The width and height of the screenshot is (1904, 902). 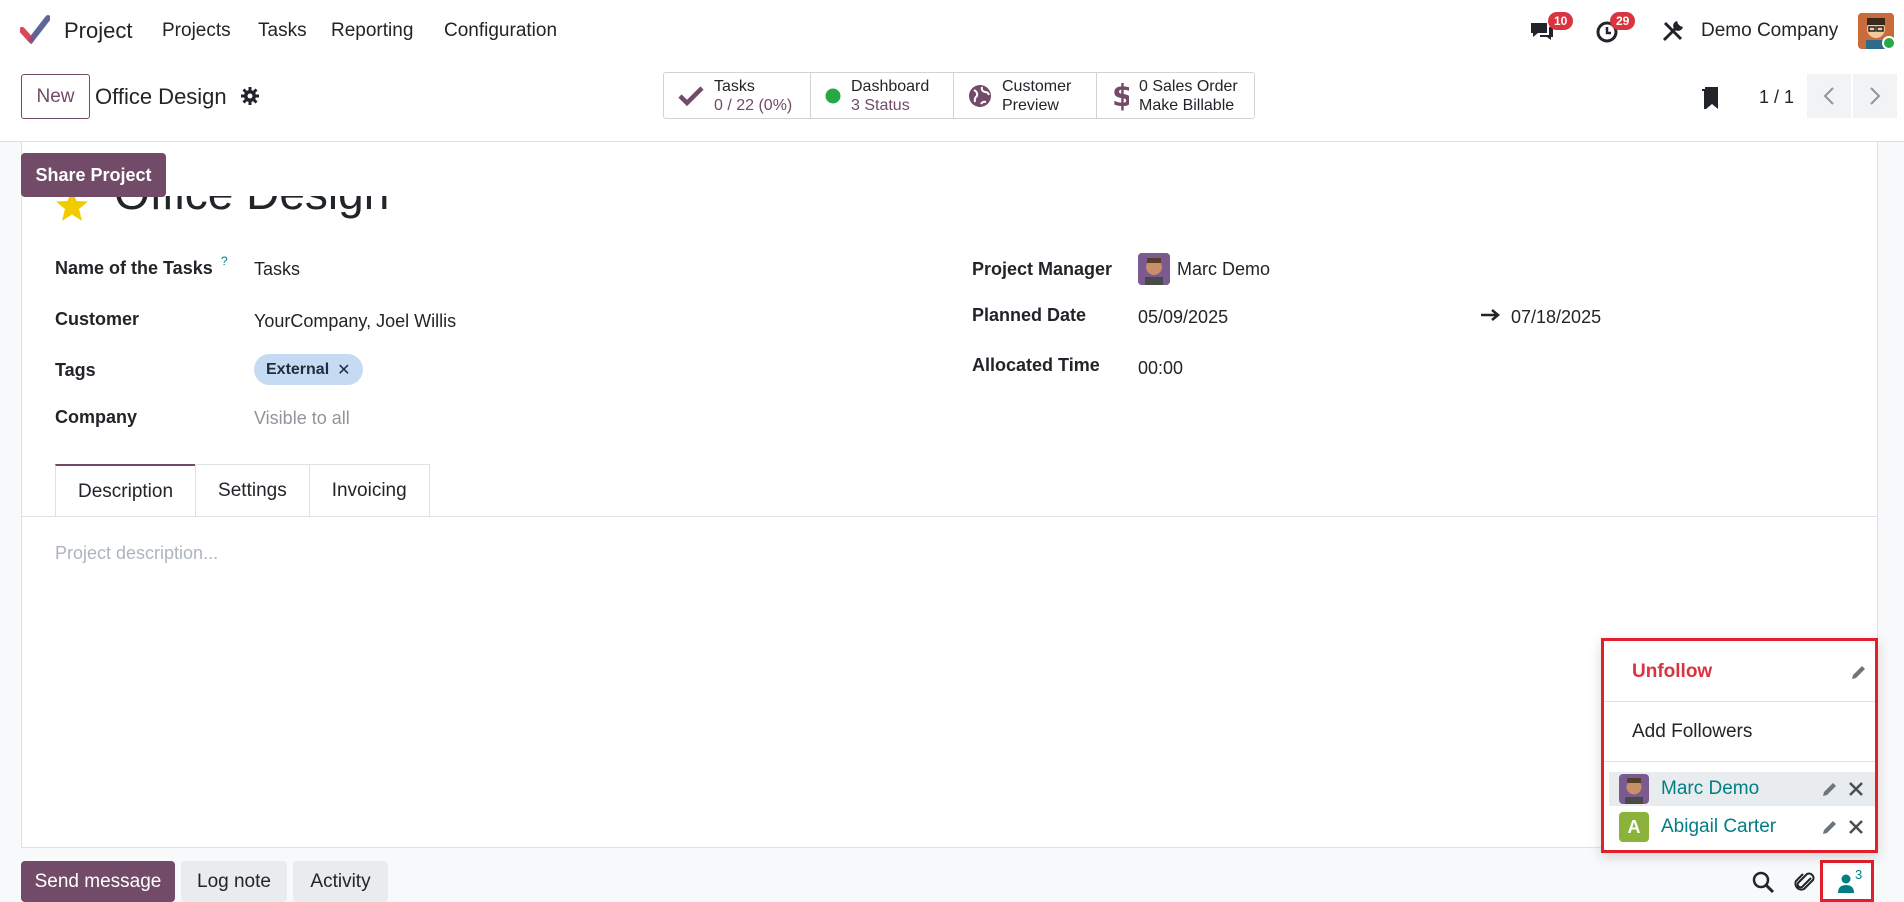 What do you see at coordinates (1739, 672) in the screenshot?
I see `unfollow-button: Unfollow` at bounding box center [1739, 672].